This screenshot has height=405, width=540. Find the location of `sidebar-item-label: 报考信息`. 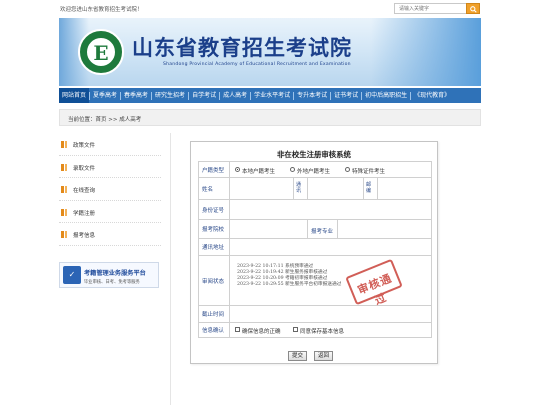

sidebar-item-label: 报考信息 is located at coordinates (84, 236).